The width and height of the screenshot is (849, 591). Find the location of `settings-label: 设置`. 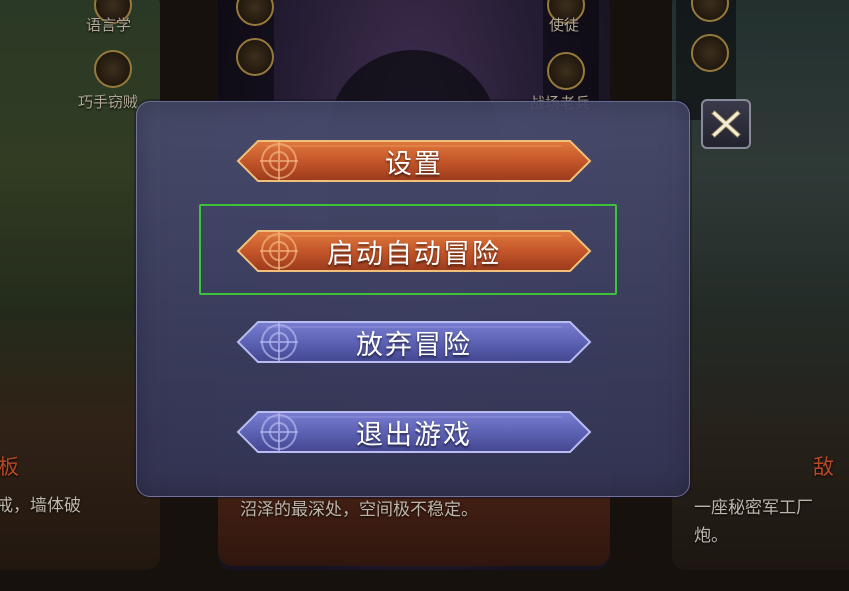

settings-label: 设置 is located at coordinates (414, 164).